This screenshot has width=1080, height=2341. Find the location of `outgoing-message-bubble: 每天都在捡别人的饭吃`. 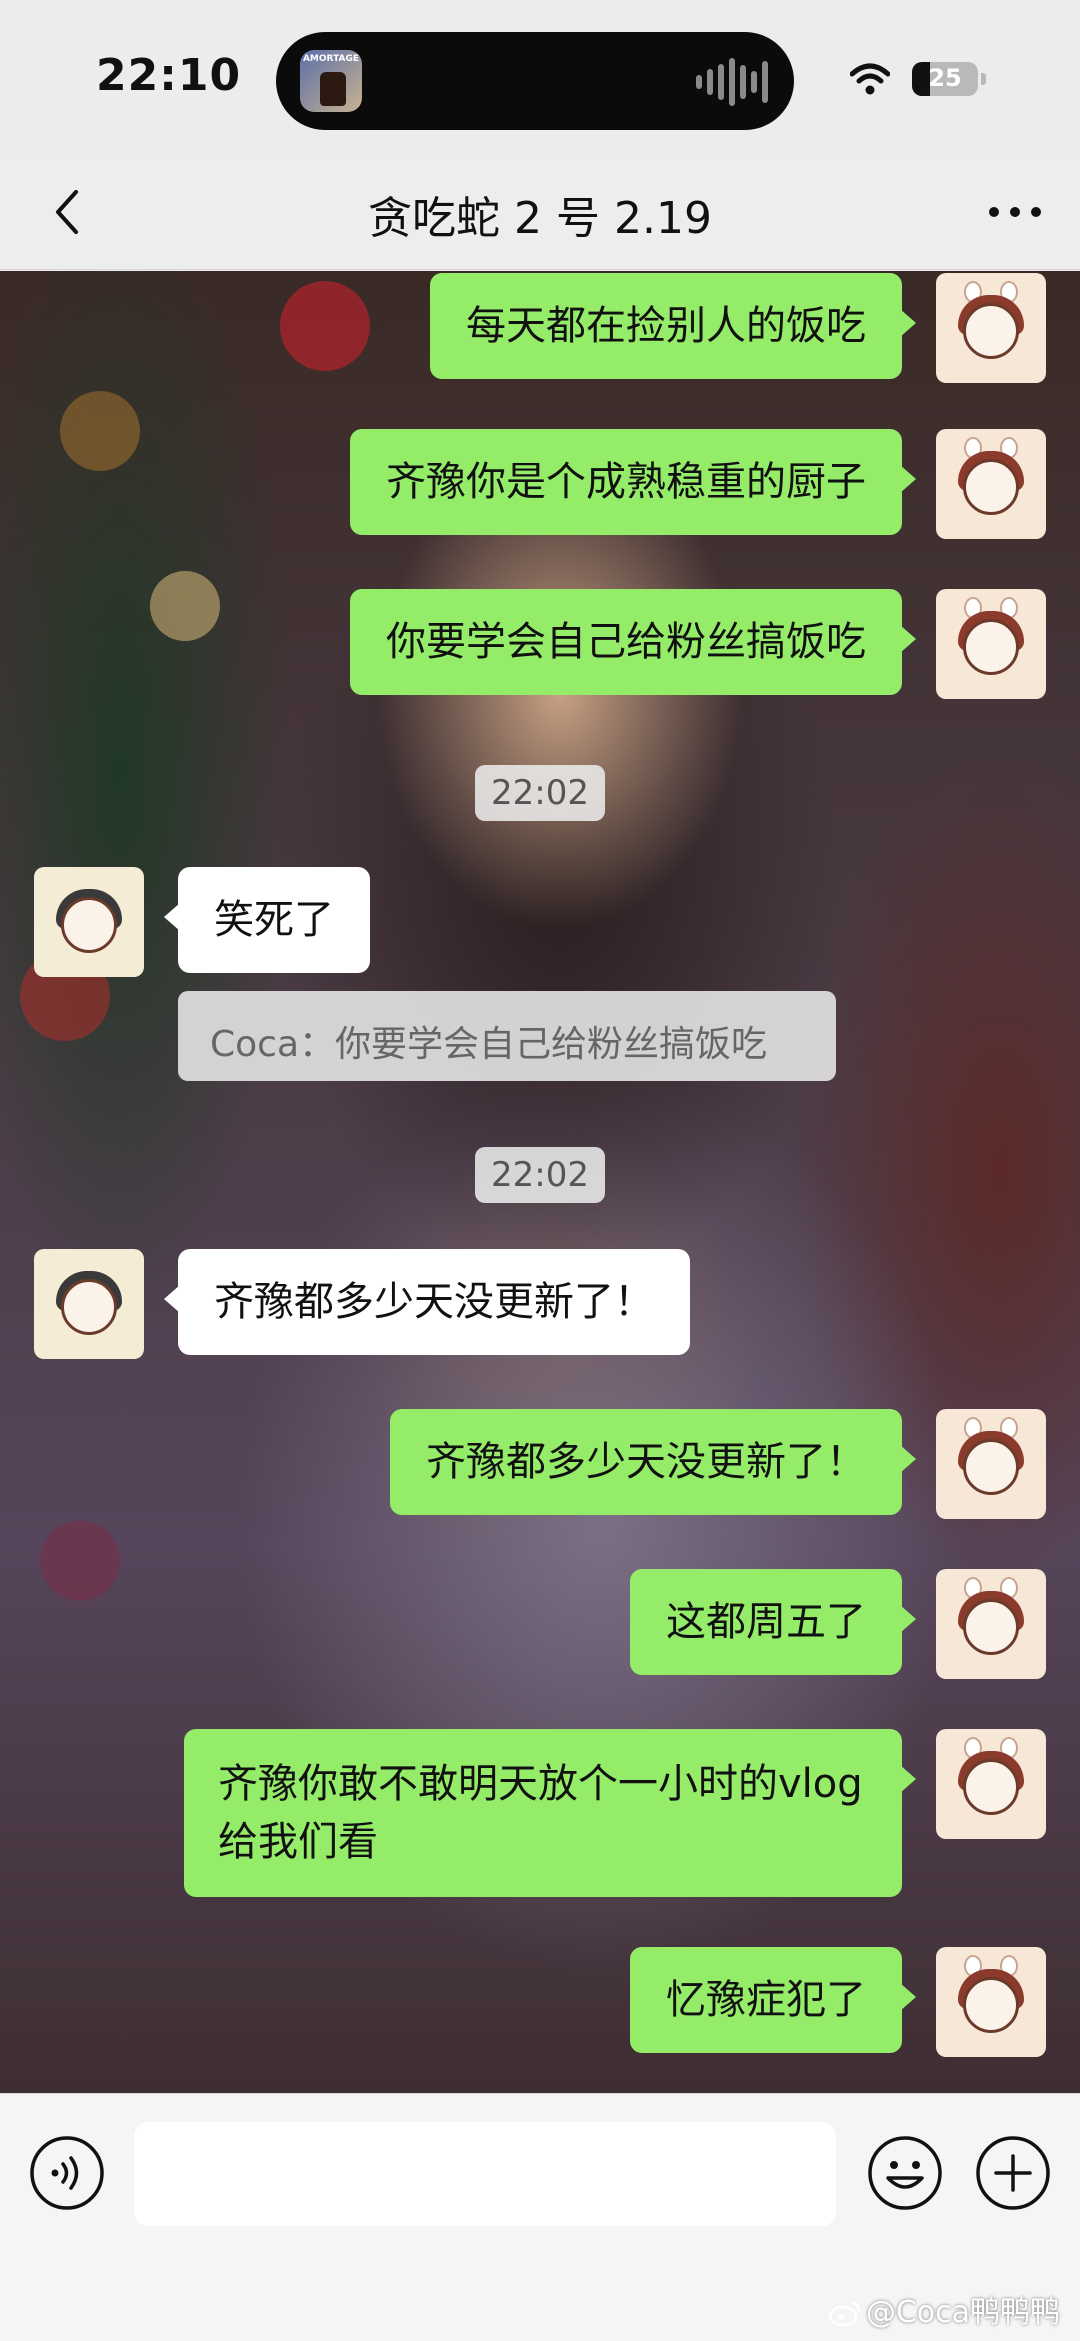

outgoing-message-bubble: 每天都在捡别人的饭吃 is located at coordinates (673, 326).